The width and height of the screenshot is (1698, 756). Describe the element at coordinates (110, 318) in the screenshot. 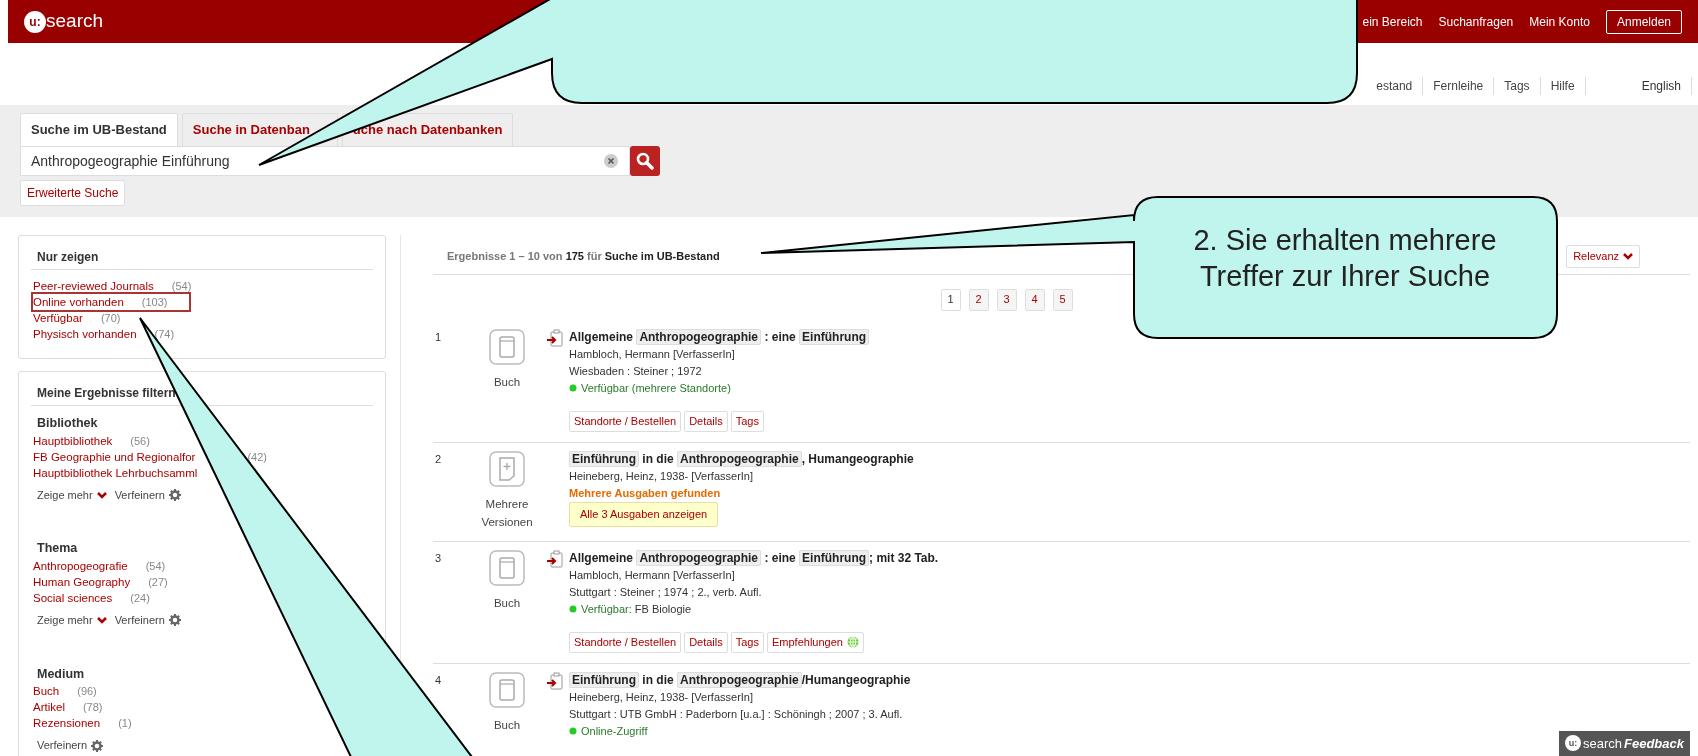

I see `facet-count: (70)` at that location.